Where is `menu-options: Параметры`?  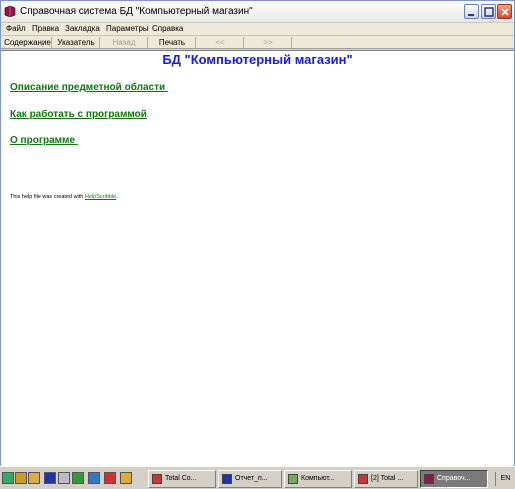 menu-options: Параметры is located at coordinates (127, 28).